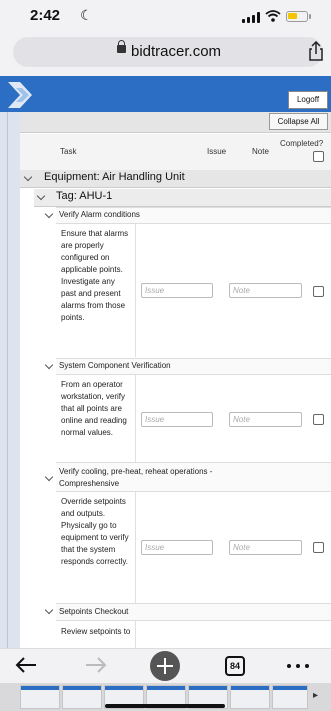 The width and height of the screenshot is (331, 711). What do you see at coordinates (176, 51) in the screenshot?
I see `url-text: bidtracer.com` at bounding box center [176, 51].